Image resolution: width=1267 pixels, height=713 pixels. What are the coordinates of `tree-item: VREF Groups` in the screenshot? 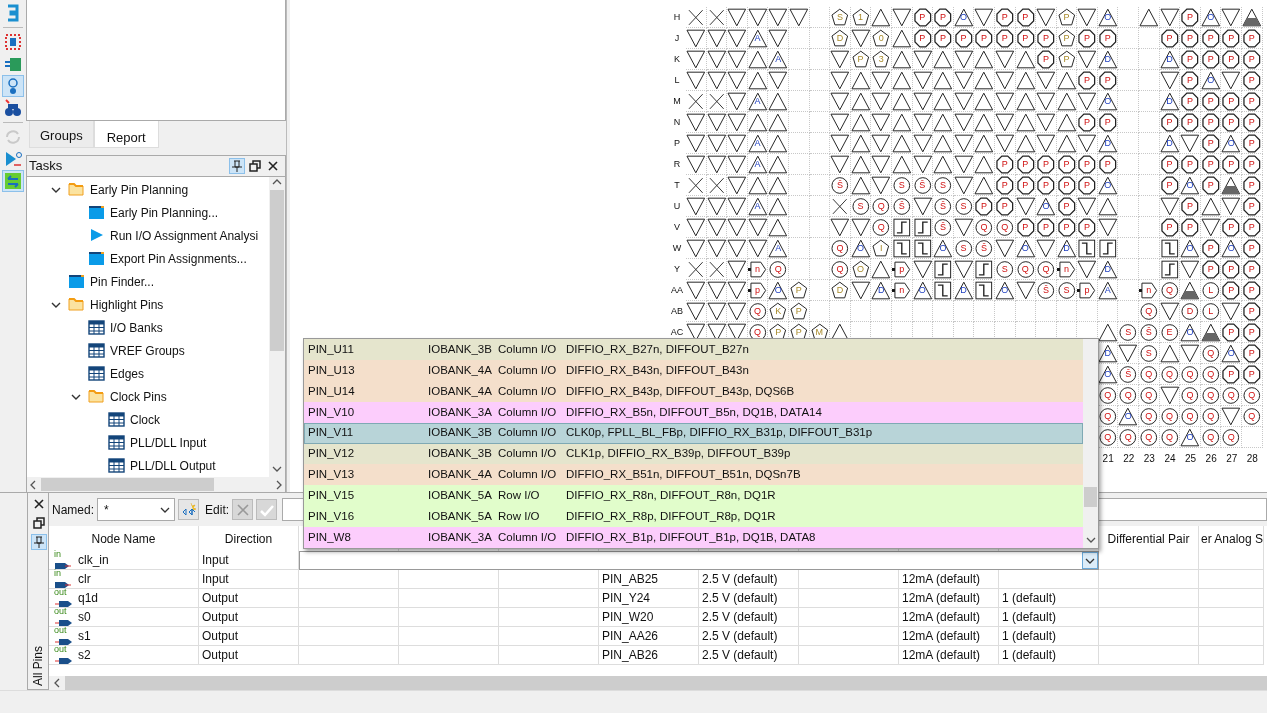 It's located at (148, 350).